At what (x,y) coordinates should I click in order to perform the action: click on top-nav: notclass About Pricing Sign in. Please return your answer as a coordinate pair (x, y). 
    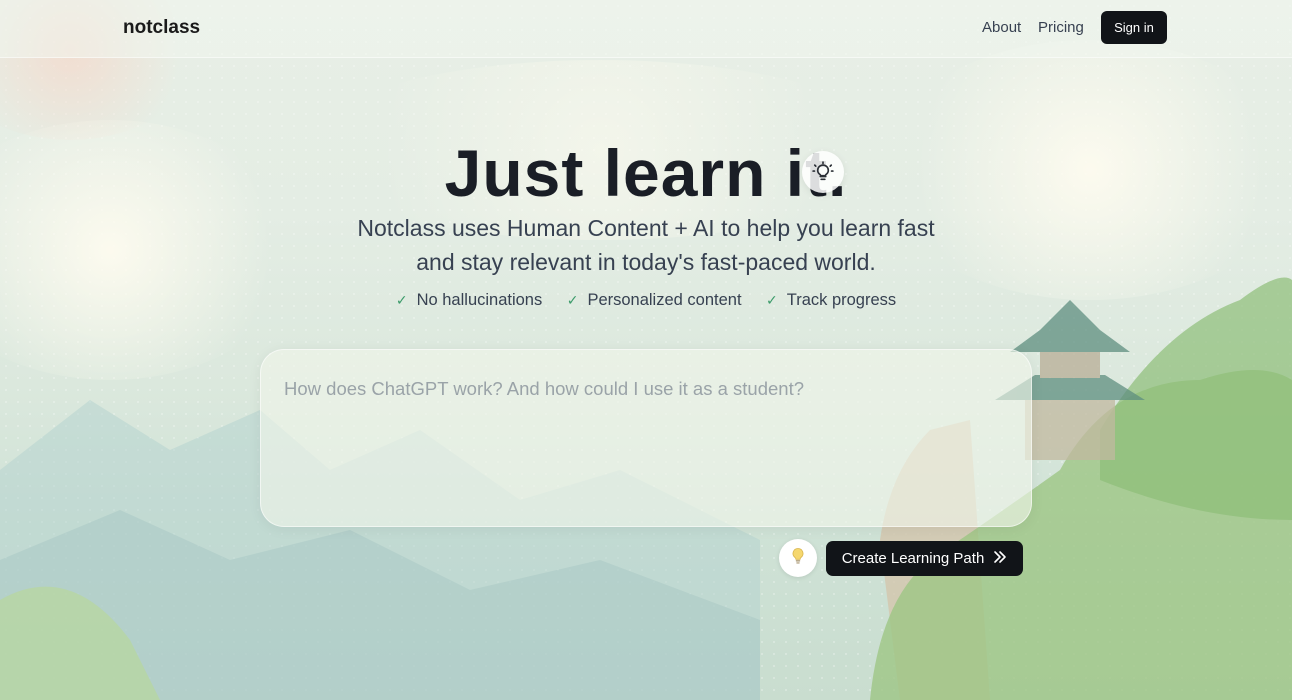
    Looking at the image, I should click on (646, 29).